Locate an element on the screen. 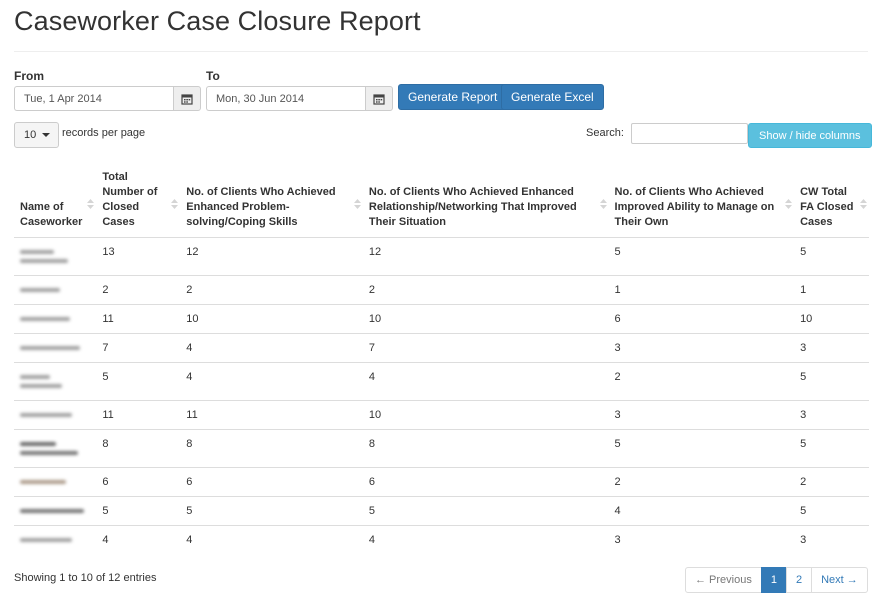 The width and height of the screenshot is (896, 602). cell-relationship: 12 is located at coordinates (485, 256).